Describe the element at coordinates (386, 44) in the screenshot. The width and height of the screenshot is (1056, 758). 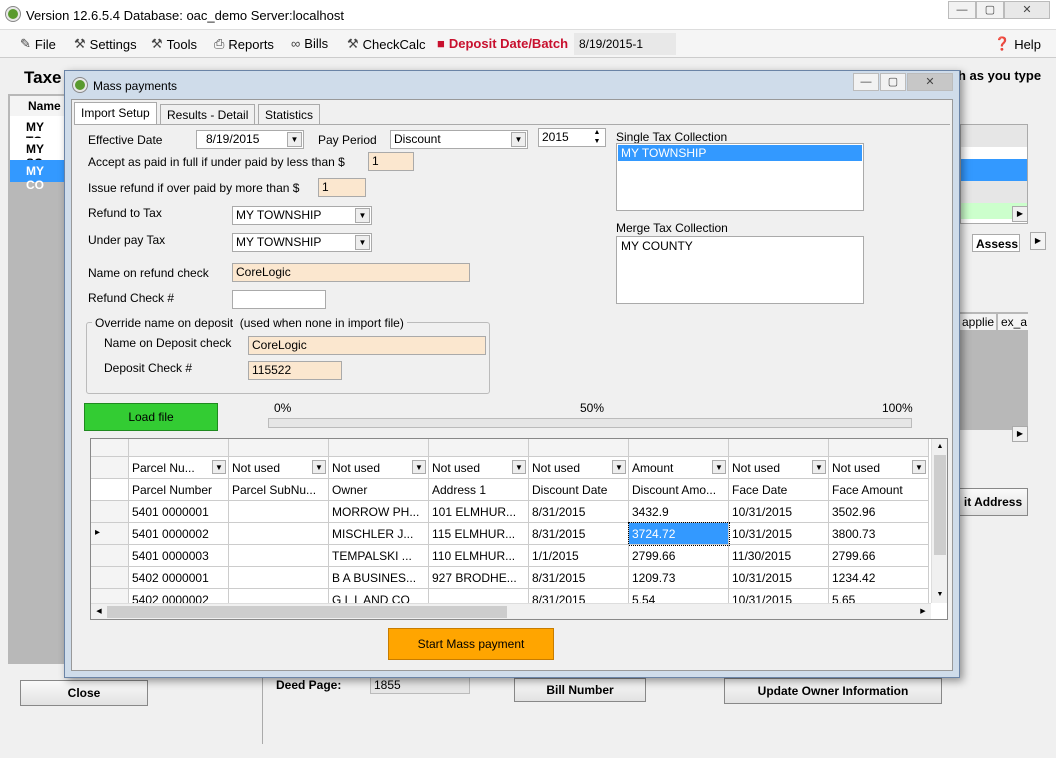
I see `menu-checkcalc: ⚒ CheckCalc` at that location.